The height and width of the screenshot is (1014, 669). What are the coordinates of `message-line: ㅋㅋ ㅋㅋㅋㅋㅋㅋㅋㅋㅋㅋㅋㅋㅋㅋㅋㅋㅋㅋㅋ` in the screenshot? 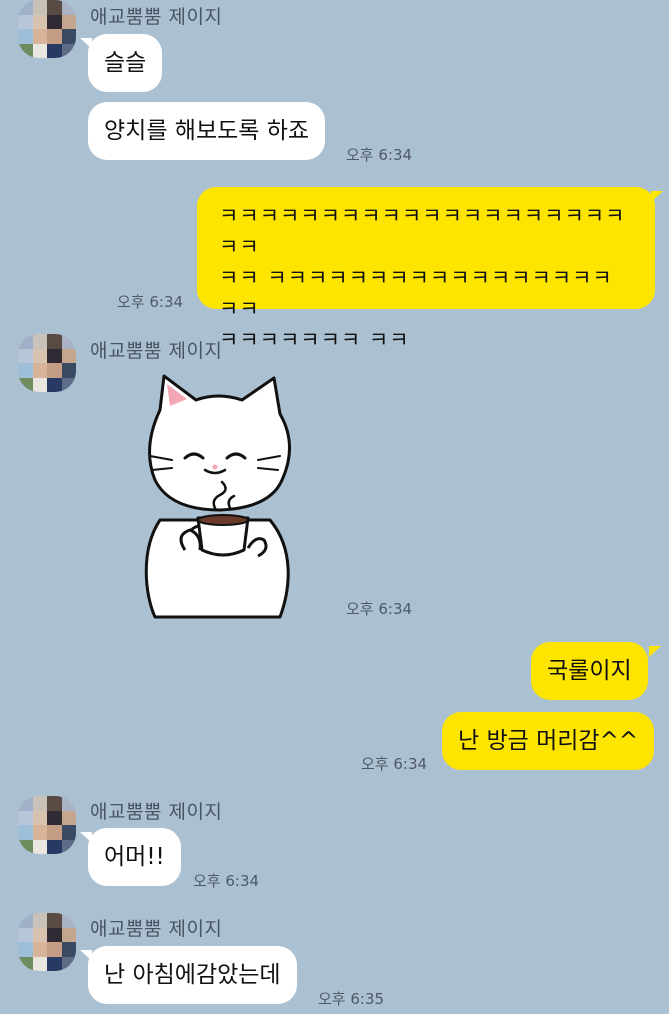 It's located at (416, 293).